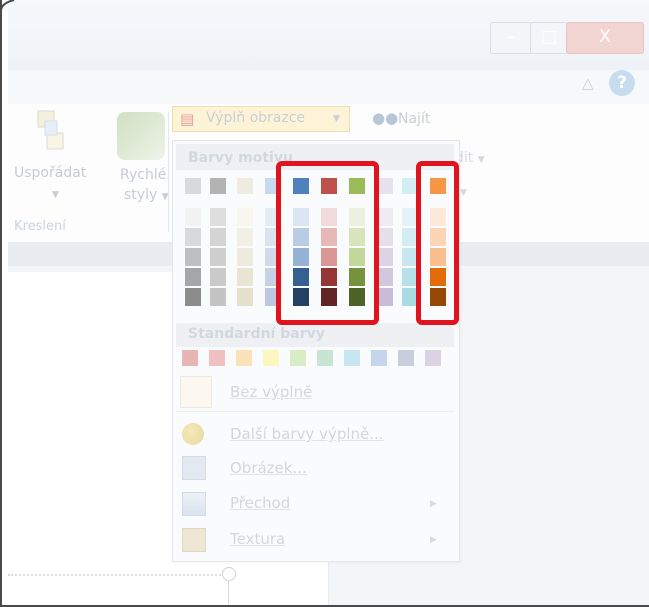 The image size is (649, 607). I want to click on window-corner, so click(7, 9).